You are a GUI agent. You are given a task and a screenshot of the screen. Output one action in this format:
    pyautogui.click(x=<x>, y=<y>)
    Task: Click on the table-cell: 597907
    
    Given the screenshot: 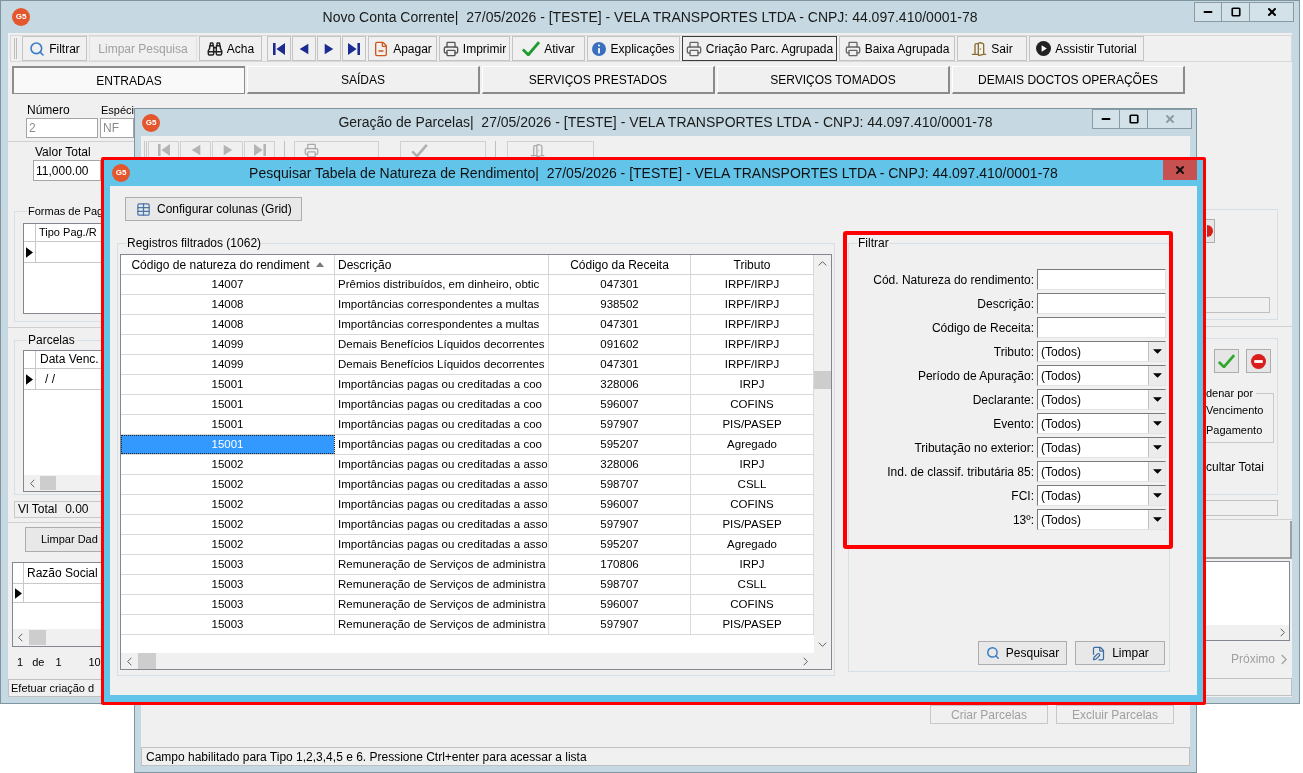 What is the action you would take?
    pyautogui.click(x=620, y=624)
    